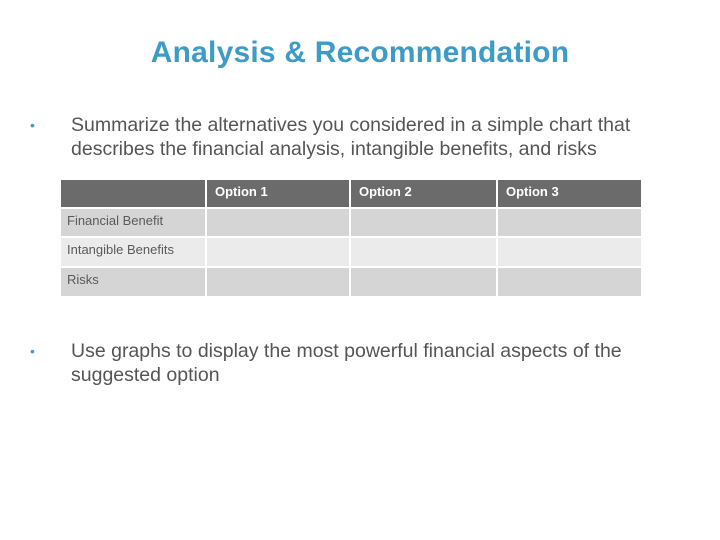 The image size is (720, 540). I want to click on slide-title: Analysis & Recommendation, so click(360, 52).